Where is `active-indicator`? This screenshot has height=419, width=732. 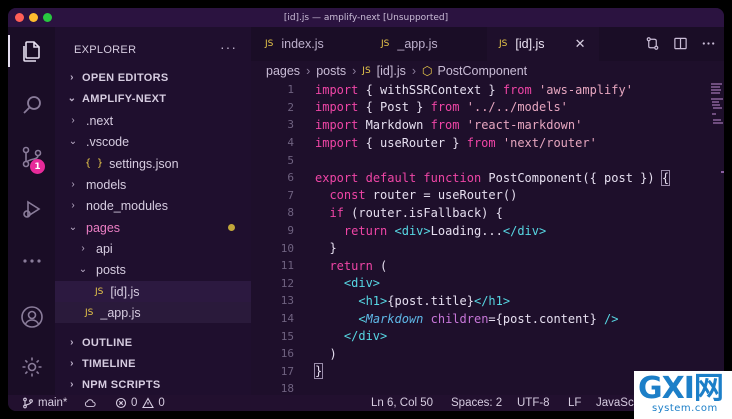
active-indicator is located at coordinates (9, 51).